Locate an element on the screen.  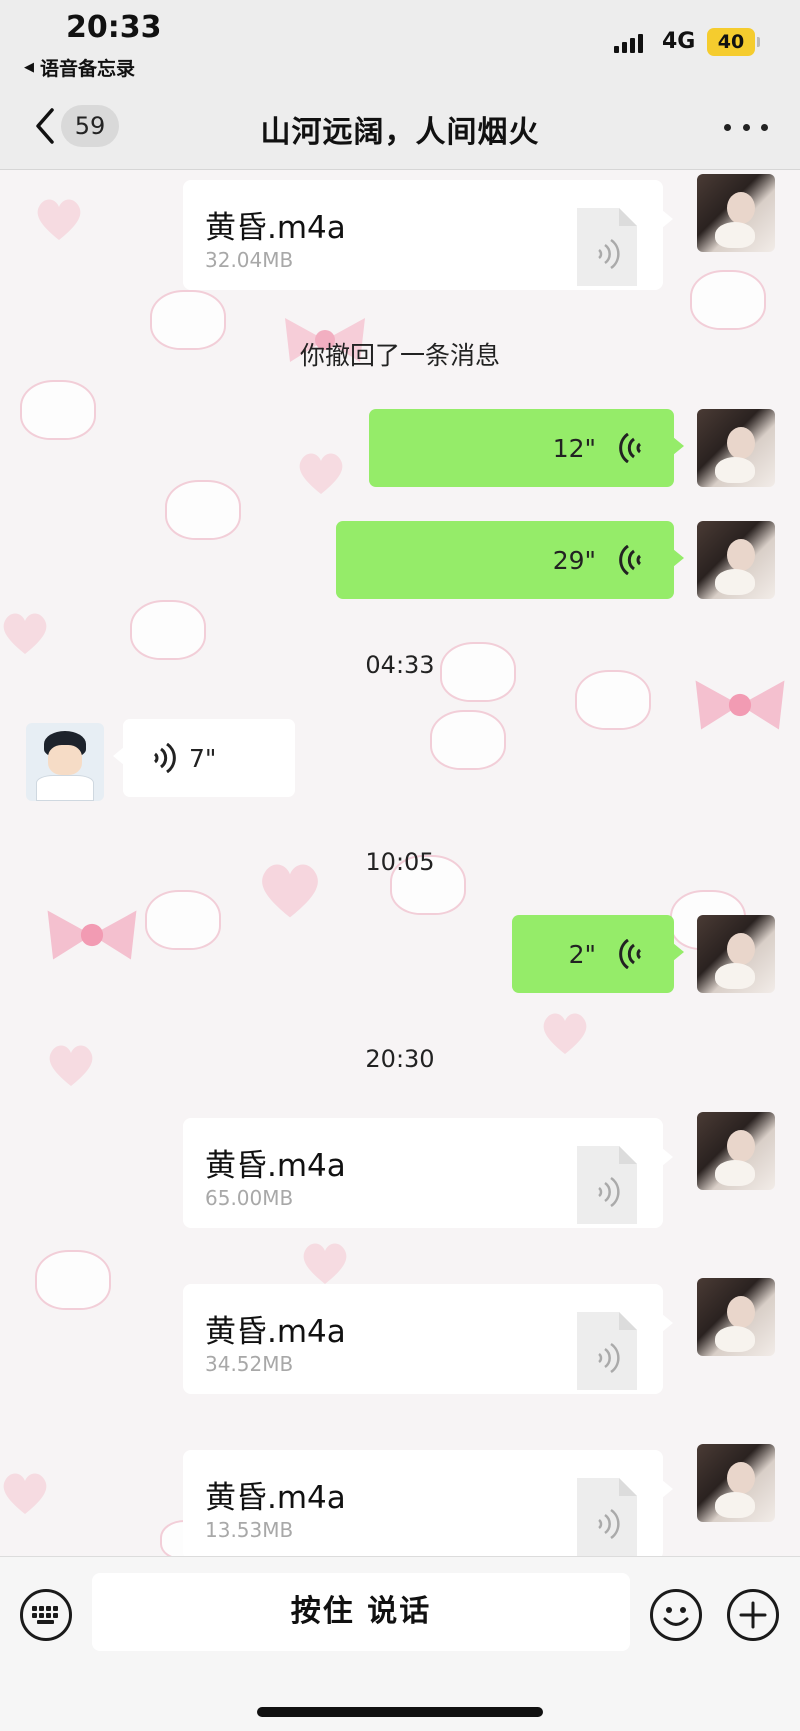
home-indicator is located at coordinates (400, 1712).